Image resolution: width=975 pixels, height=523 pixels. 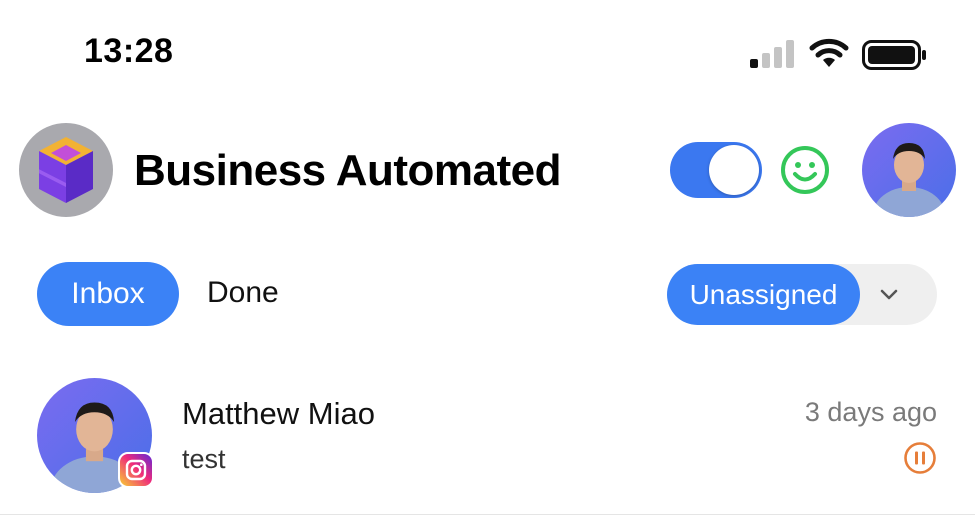 I want to click on instagram-icon, so click(x=136, y=470).